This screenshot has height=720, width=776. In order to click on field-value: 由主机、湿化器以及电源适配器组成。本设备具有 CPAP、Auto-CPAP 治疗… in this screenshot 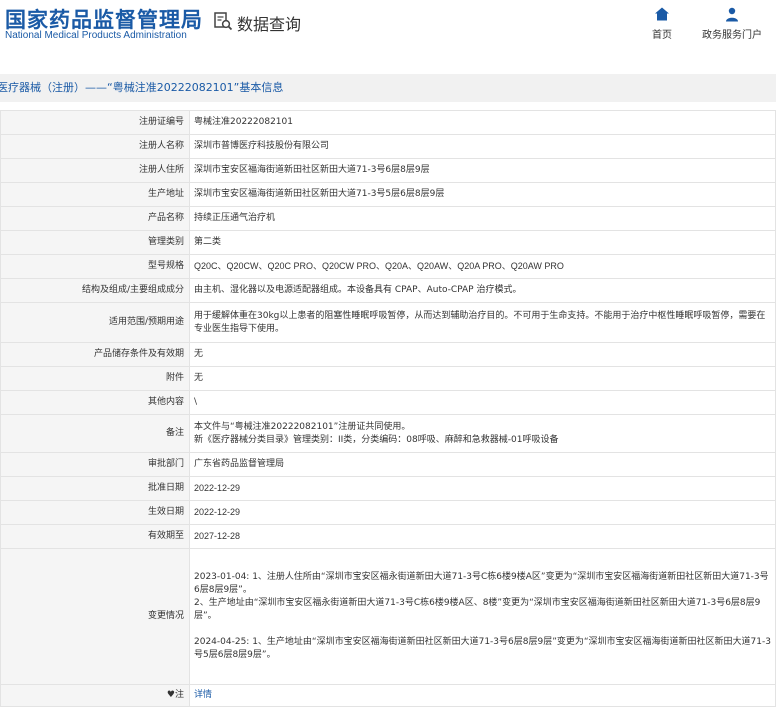, I will do `click(482, 290)`.